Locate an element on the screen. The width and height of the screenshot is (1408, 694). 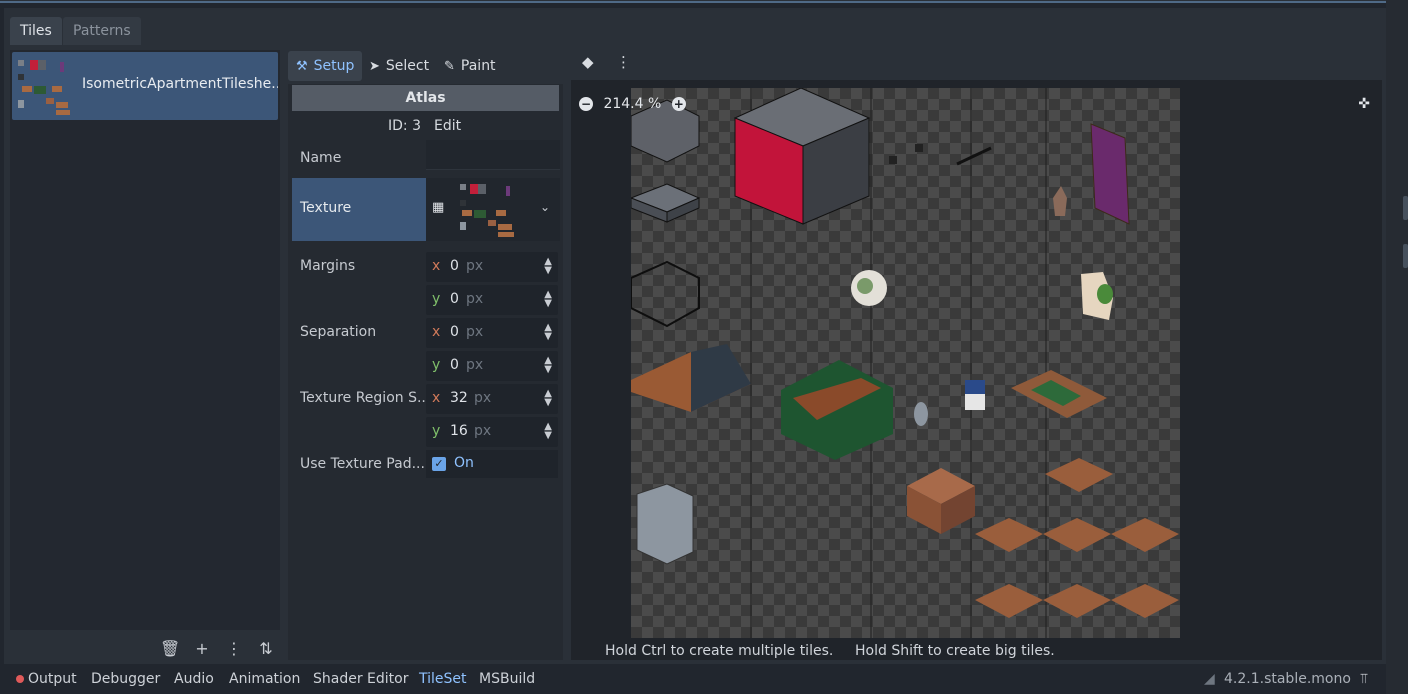
region-x-spinbox: x 32 px ▲ ▼ is located at coordinates (492, 399).